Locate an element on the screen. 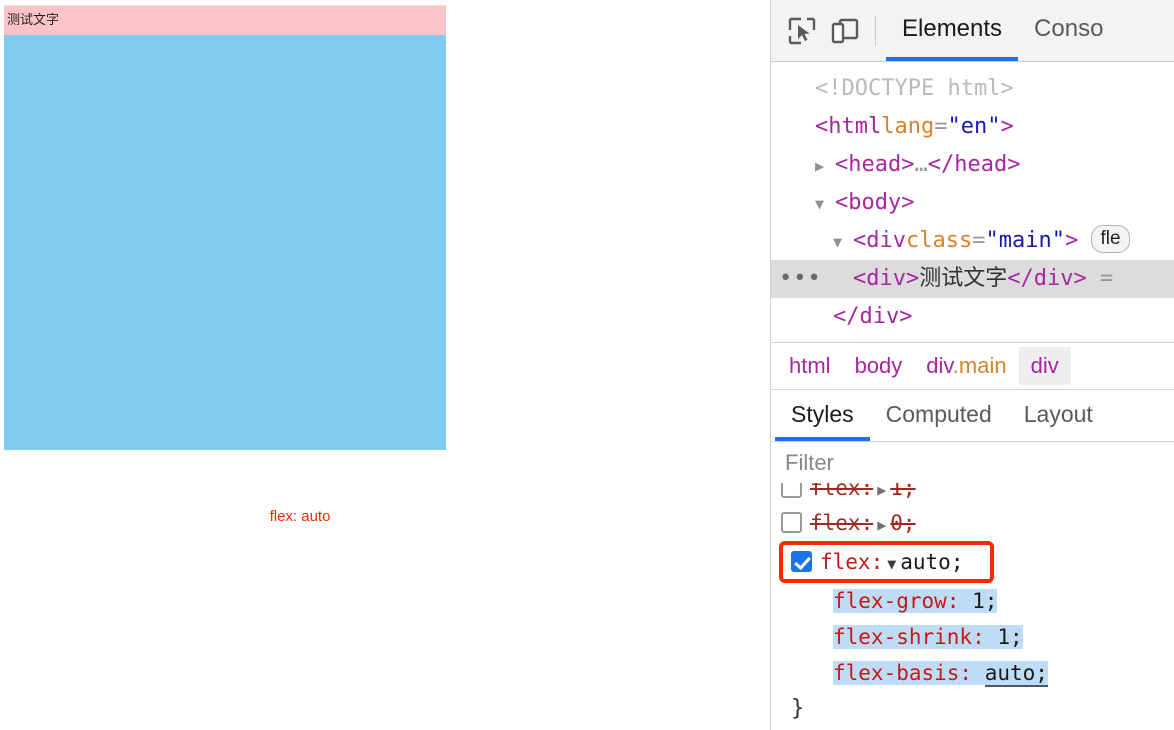  html-open-tag: <html is located at coordinates (848, 126).